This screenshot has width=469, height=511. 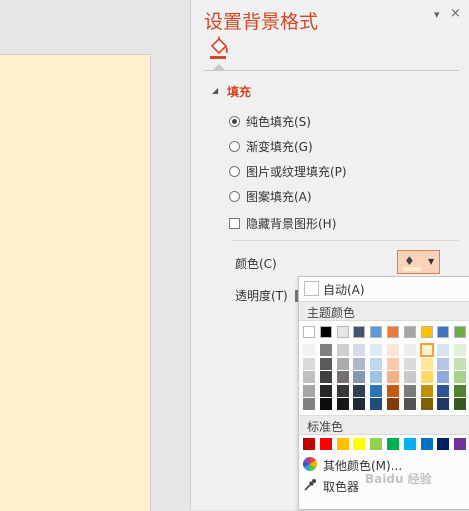 I want to click on color-label: 颜色(C), so click(x=256, y=264).